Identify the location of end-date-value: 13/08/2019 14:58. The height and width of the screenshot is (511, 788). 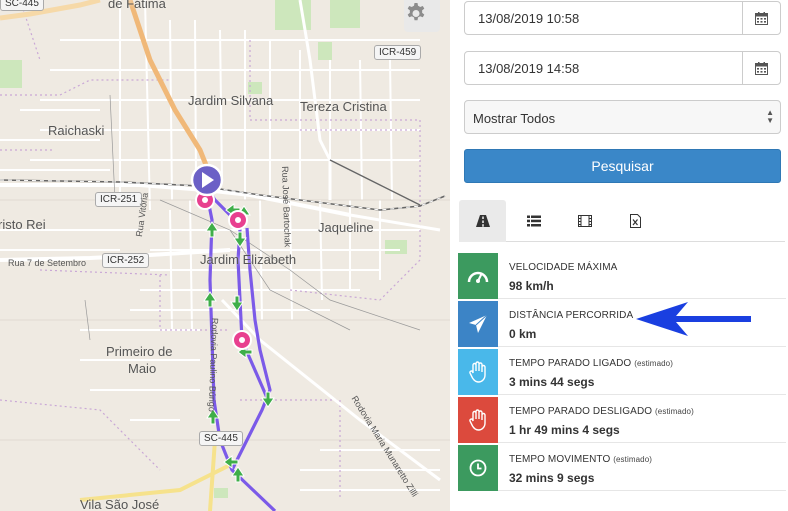
(529, 68).